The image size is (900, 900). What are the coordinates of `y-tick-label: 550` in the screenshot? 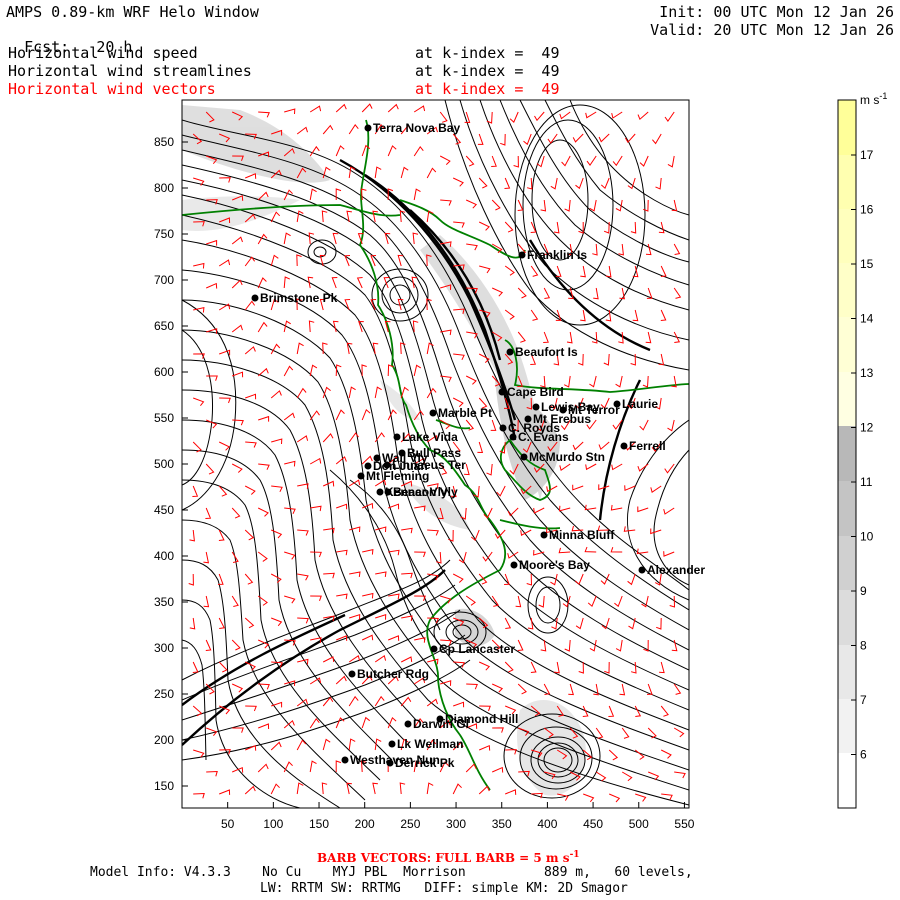 It's located at (164, 418).